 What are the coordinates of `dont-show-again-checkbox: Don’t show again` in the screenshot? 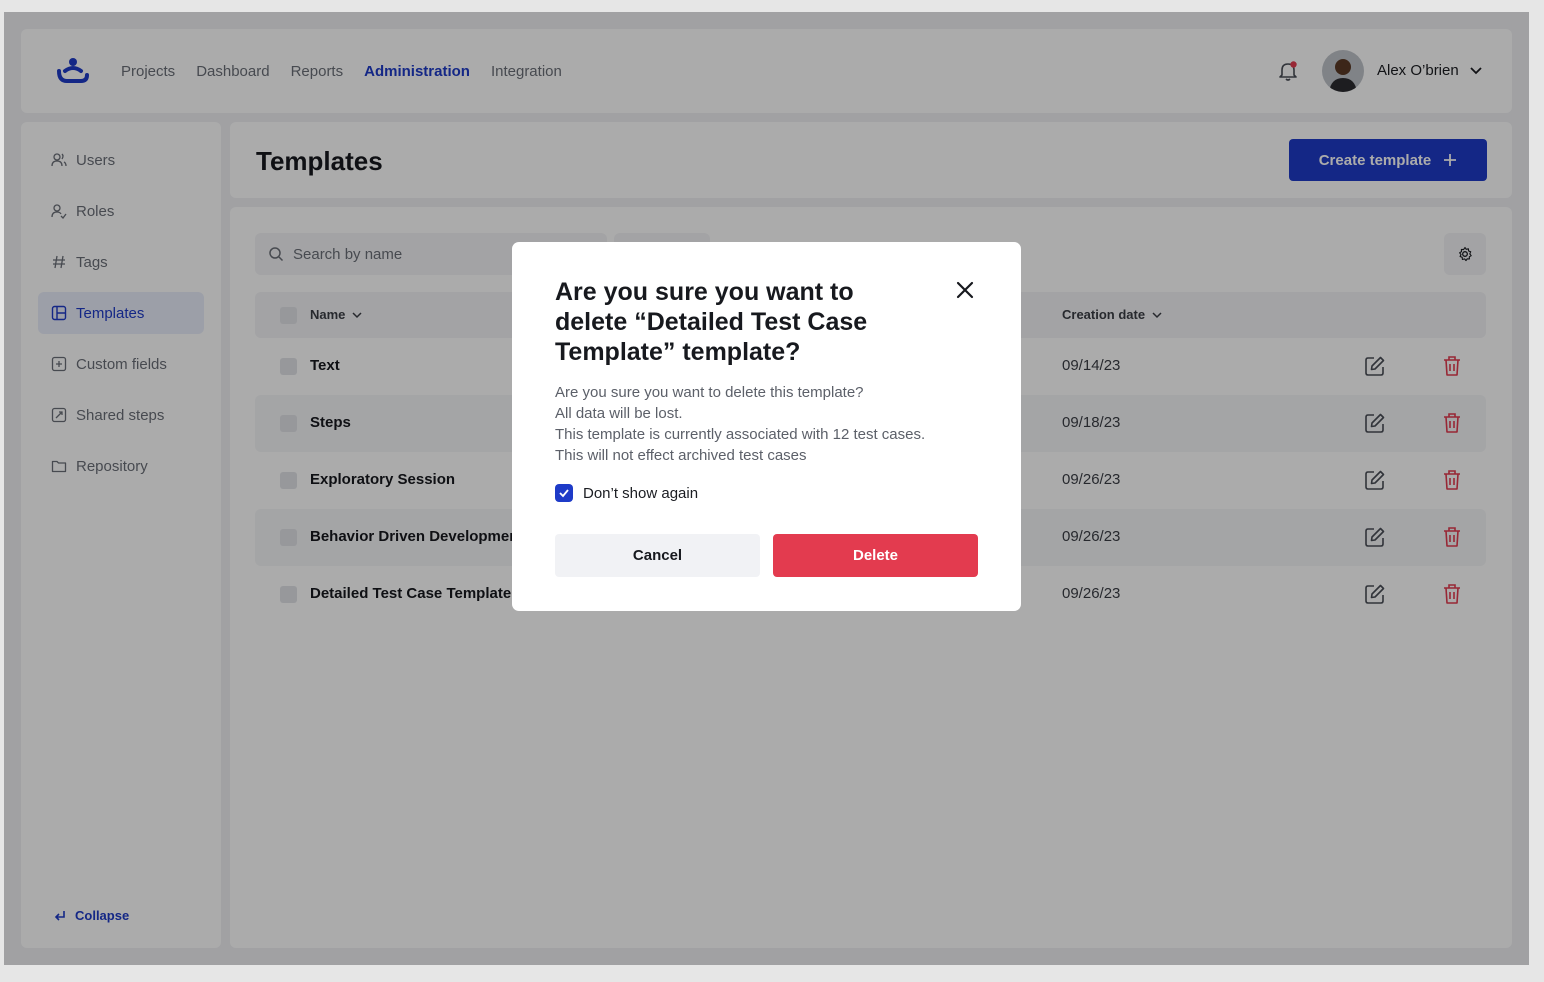 It's located at (626, 493).